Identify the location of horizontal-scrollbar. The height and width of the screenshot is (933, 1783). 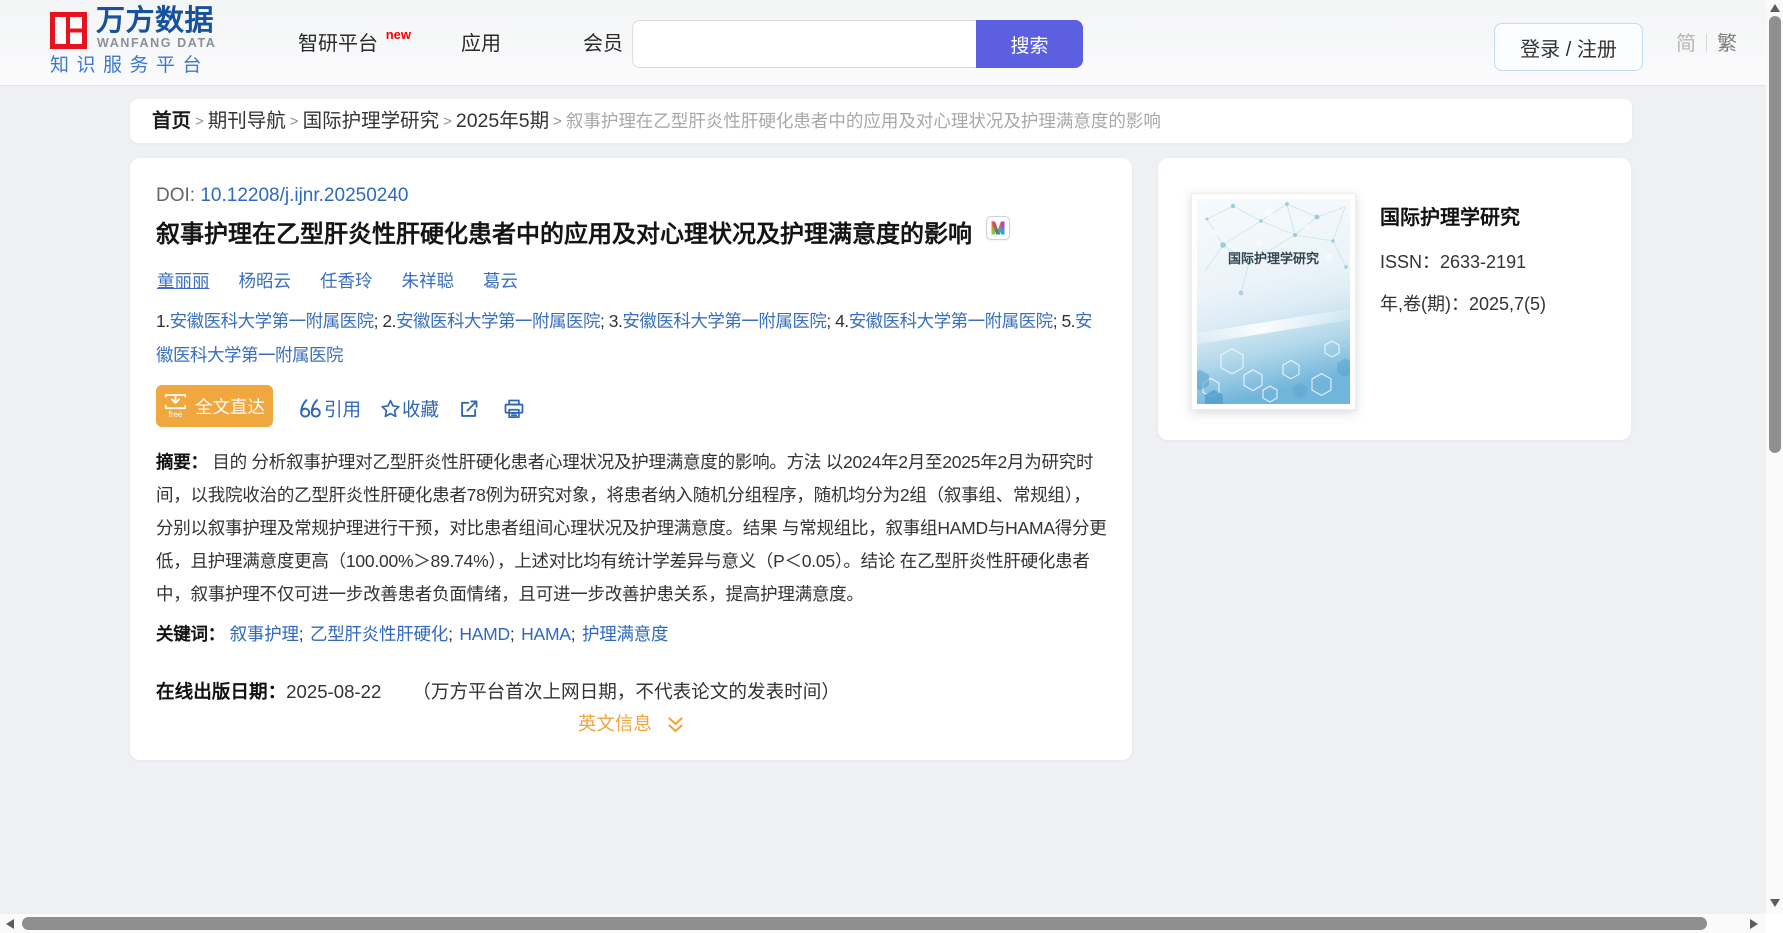
(883, 923).